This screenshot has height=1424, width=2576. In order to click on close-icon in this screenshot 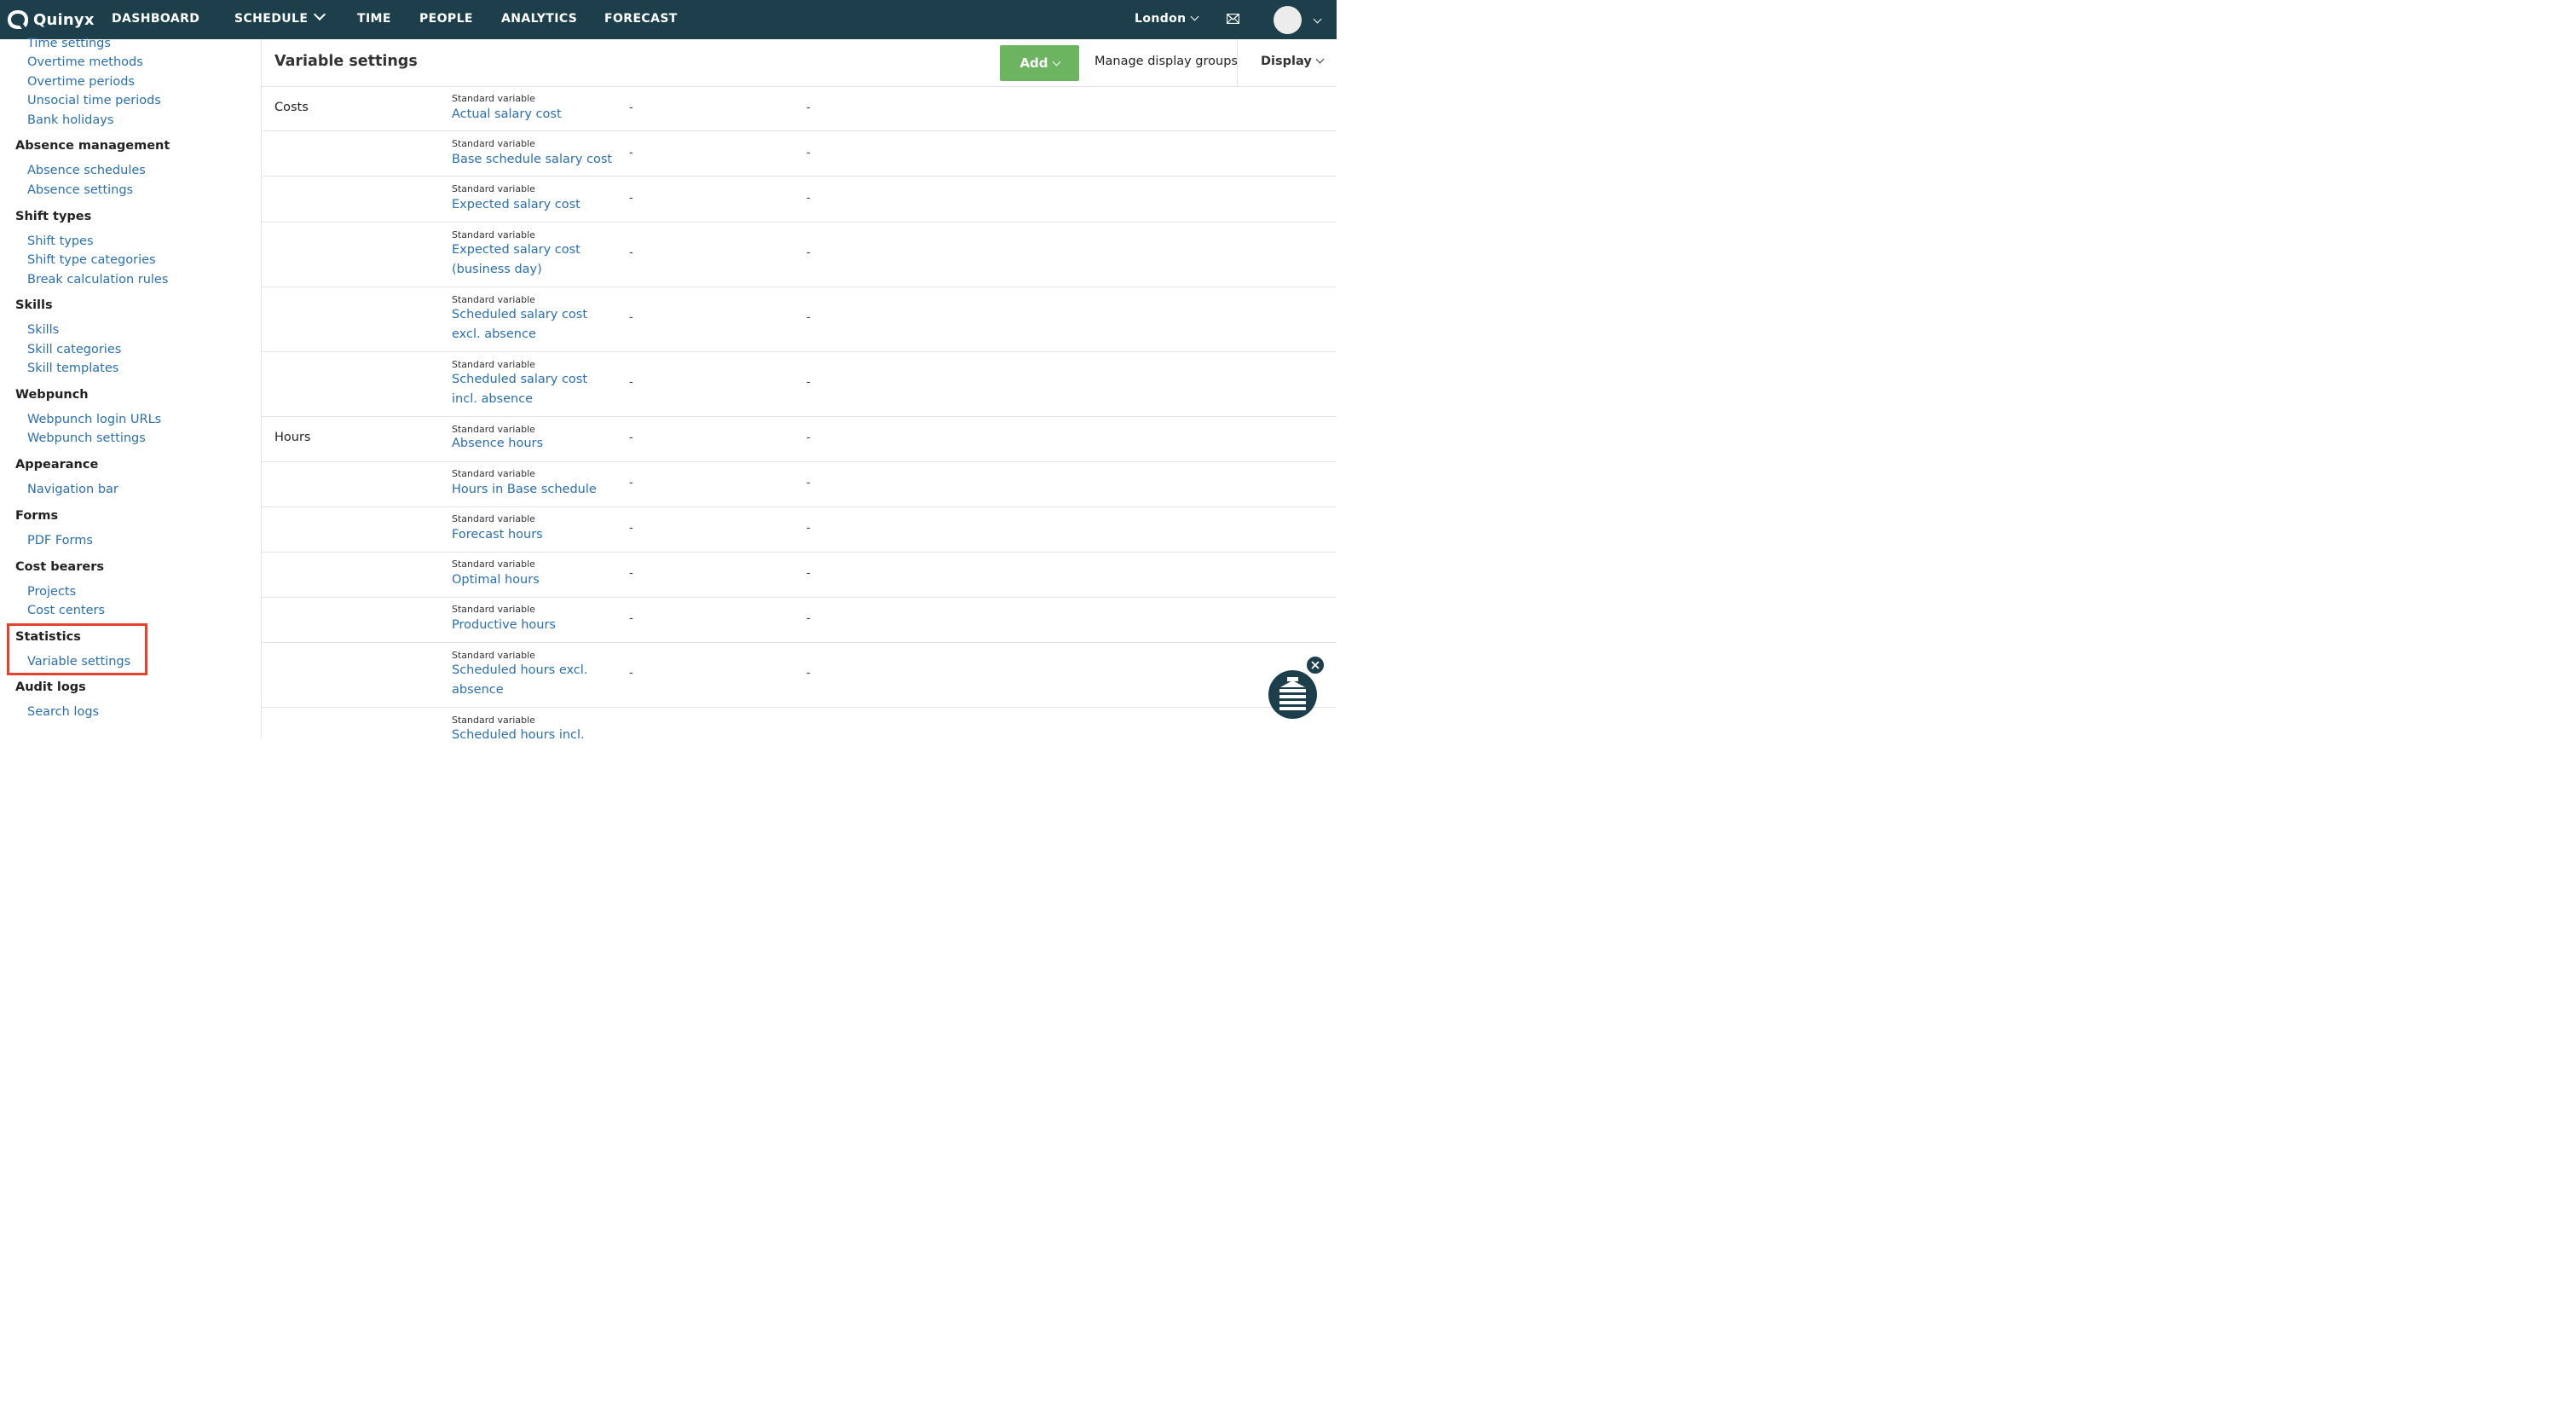, I will do `click(1315, 665)`.